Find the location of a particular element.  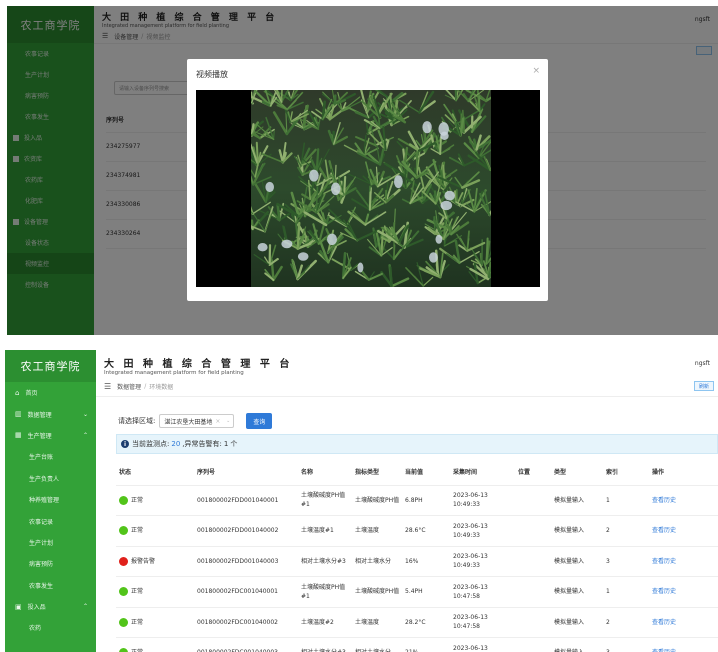

clear-icon: × is located at coordinates (217, 421).